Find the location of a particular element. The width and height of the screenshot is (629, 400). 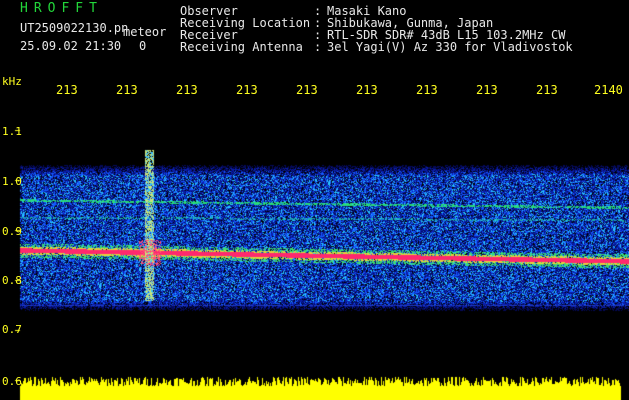

field-label-antenna: Receiving Antenna is located at coordinates (241, 47).